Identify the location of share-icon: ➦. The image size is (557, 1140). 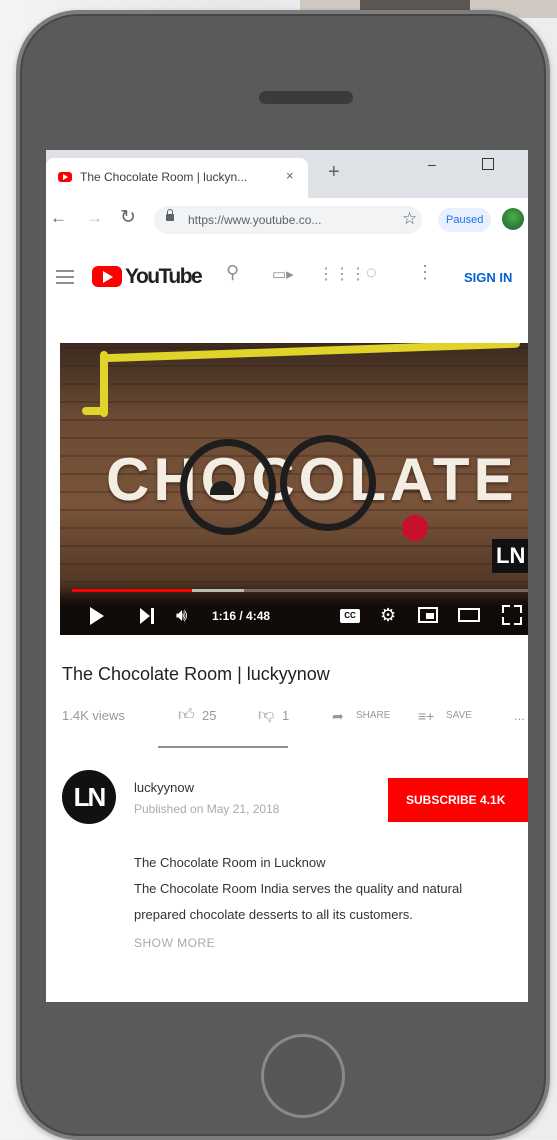
(338, 716).